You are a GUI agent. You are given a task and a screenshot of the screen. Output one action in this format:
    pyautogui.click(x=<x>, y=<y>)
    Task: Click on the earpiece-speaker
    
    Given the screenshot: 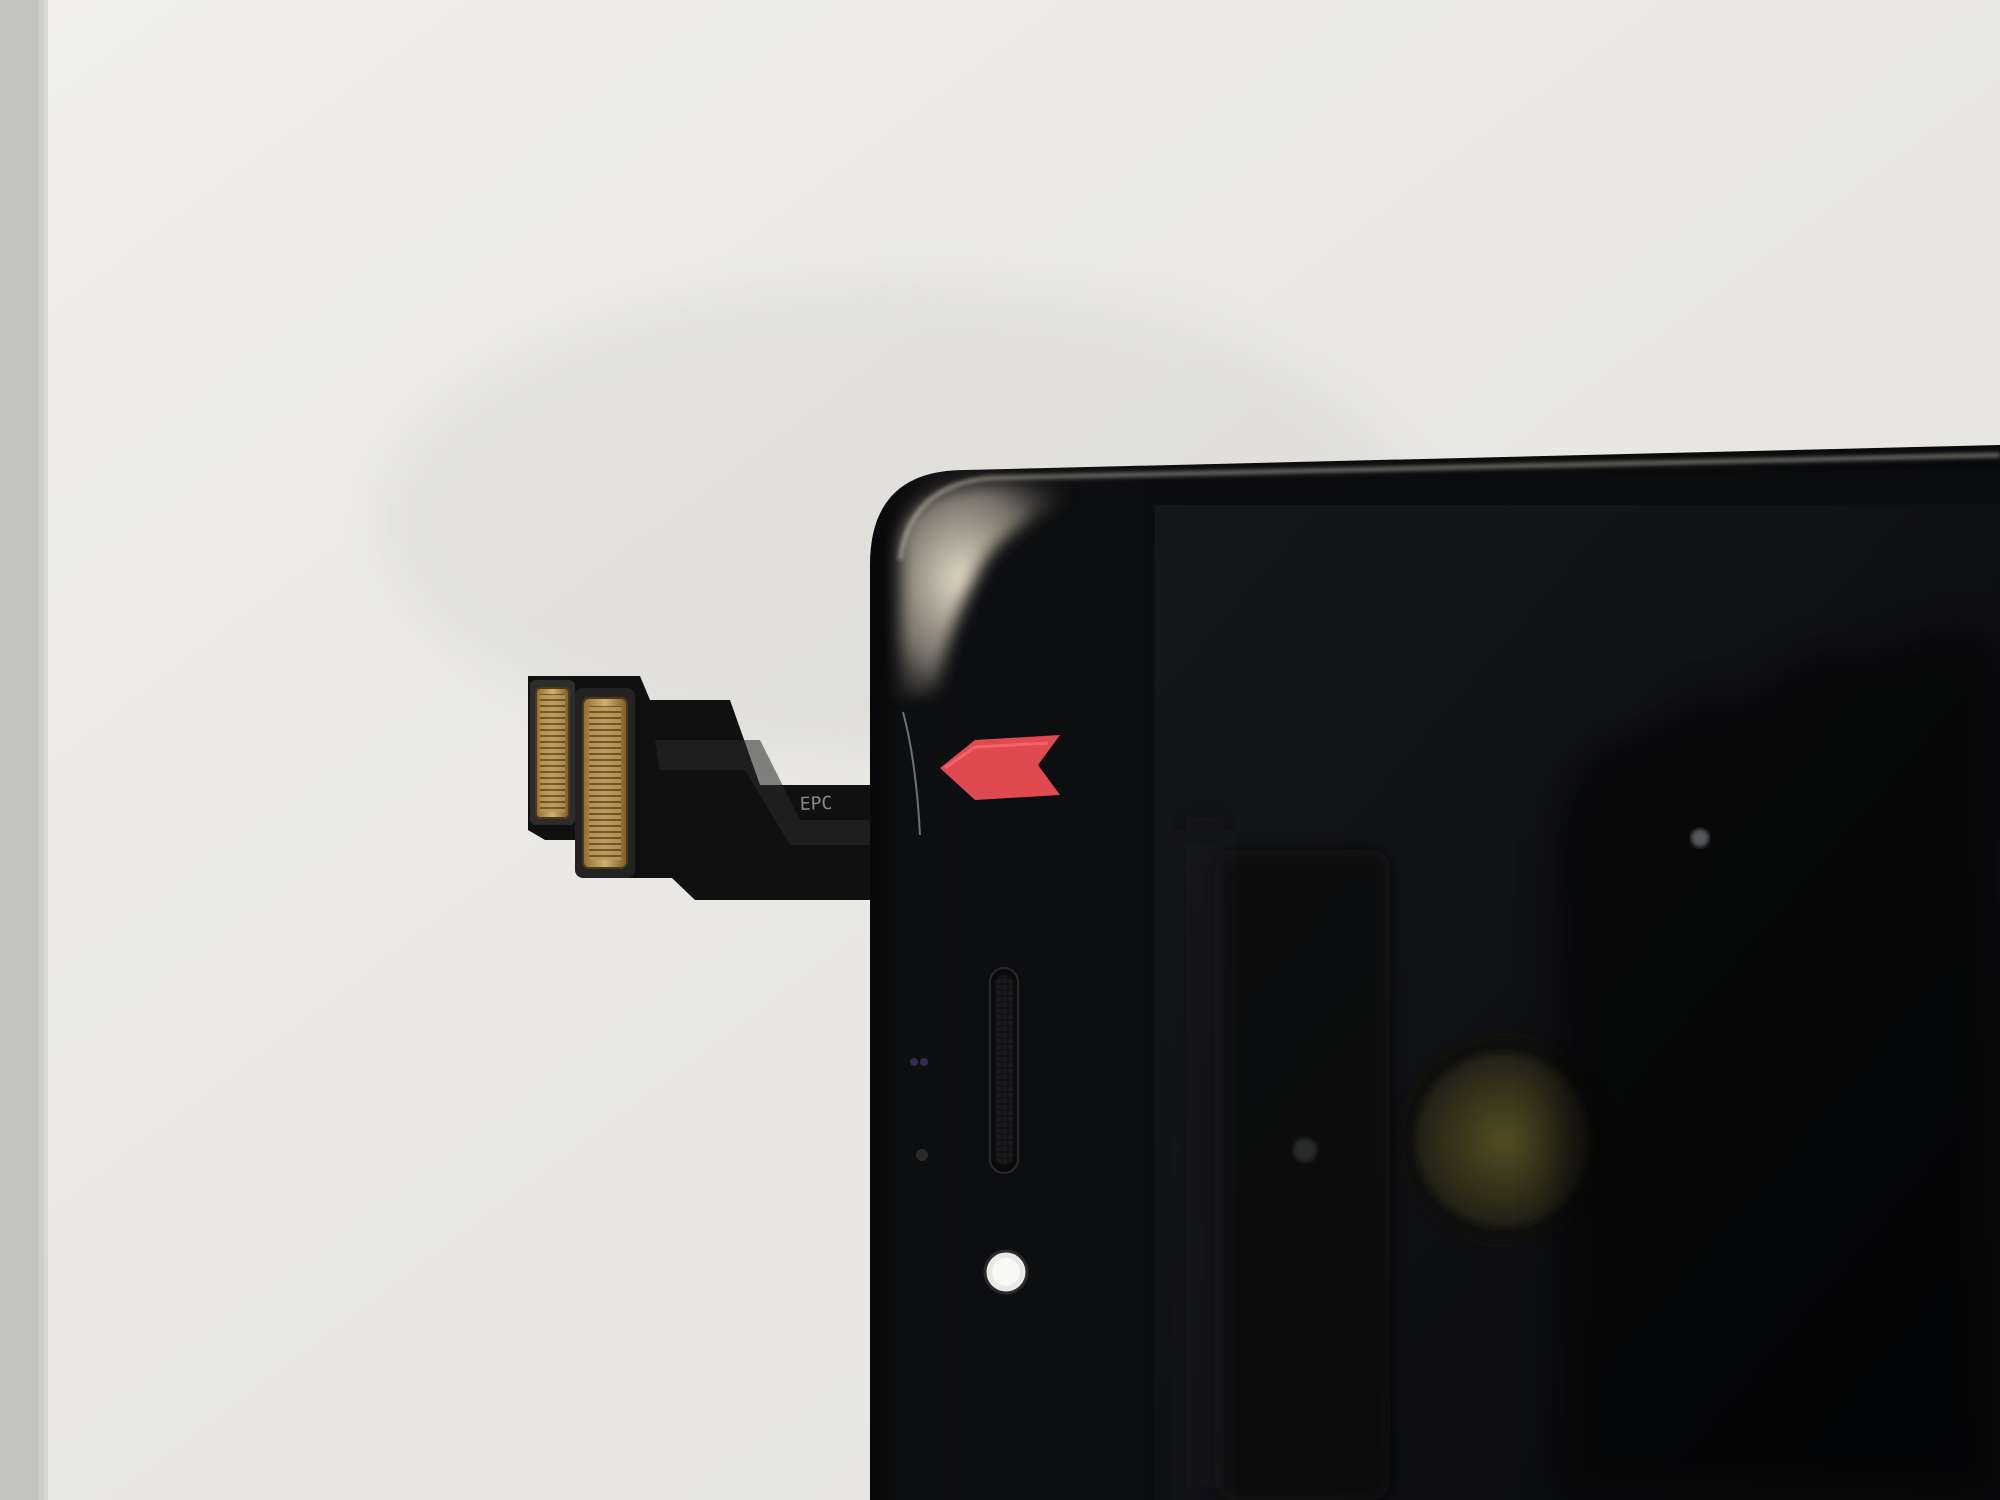 What is the action you would take?
    pyautogui.click(x=1004, y=1070)
    